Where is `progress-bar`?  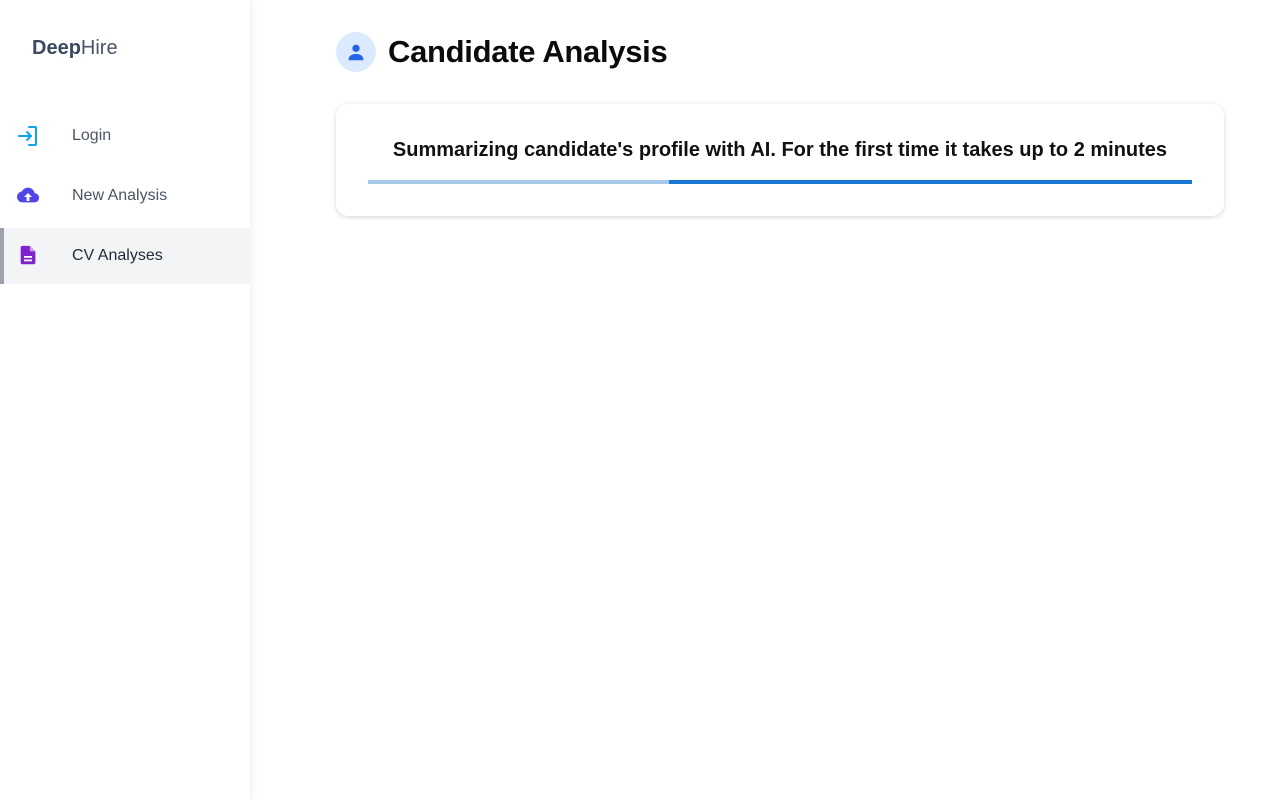 progress-bar is located at coordinates (780, 182).